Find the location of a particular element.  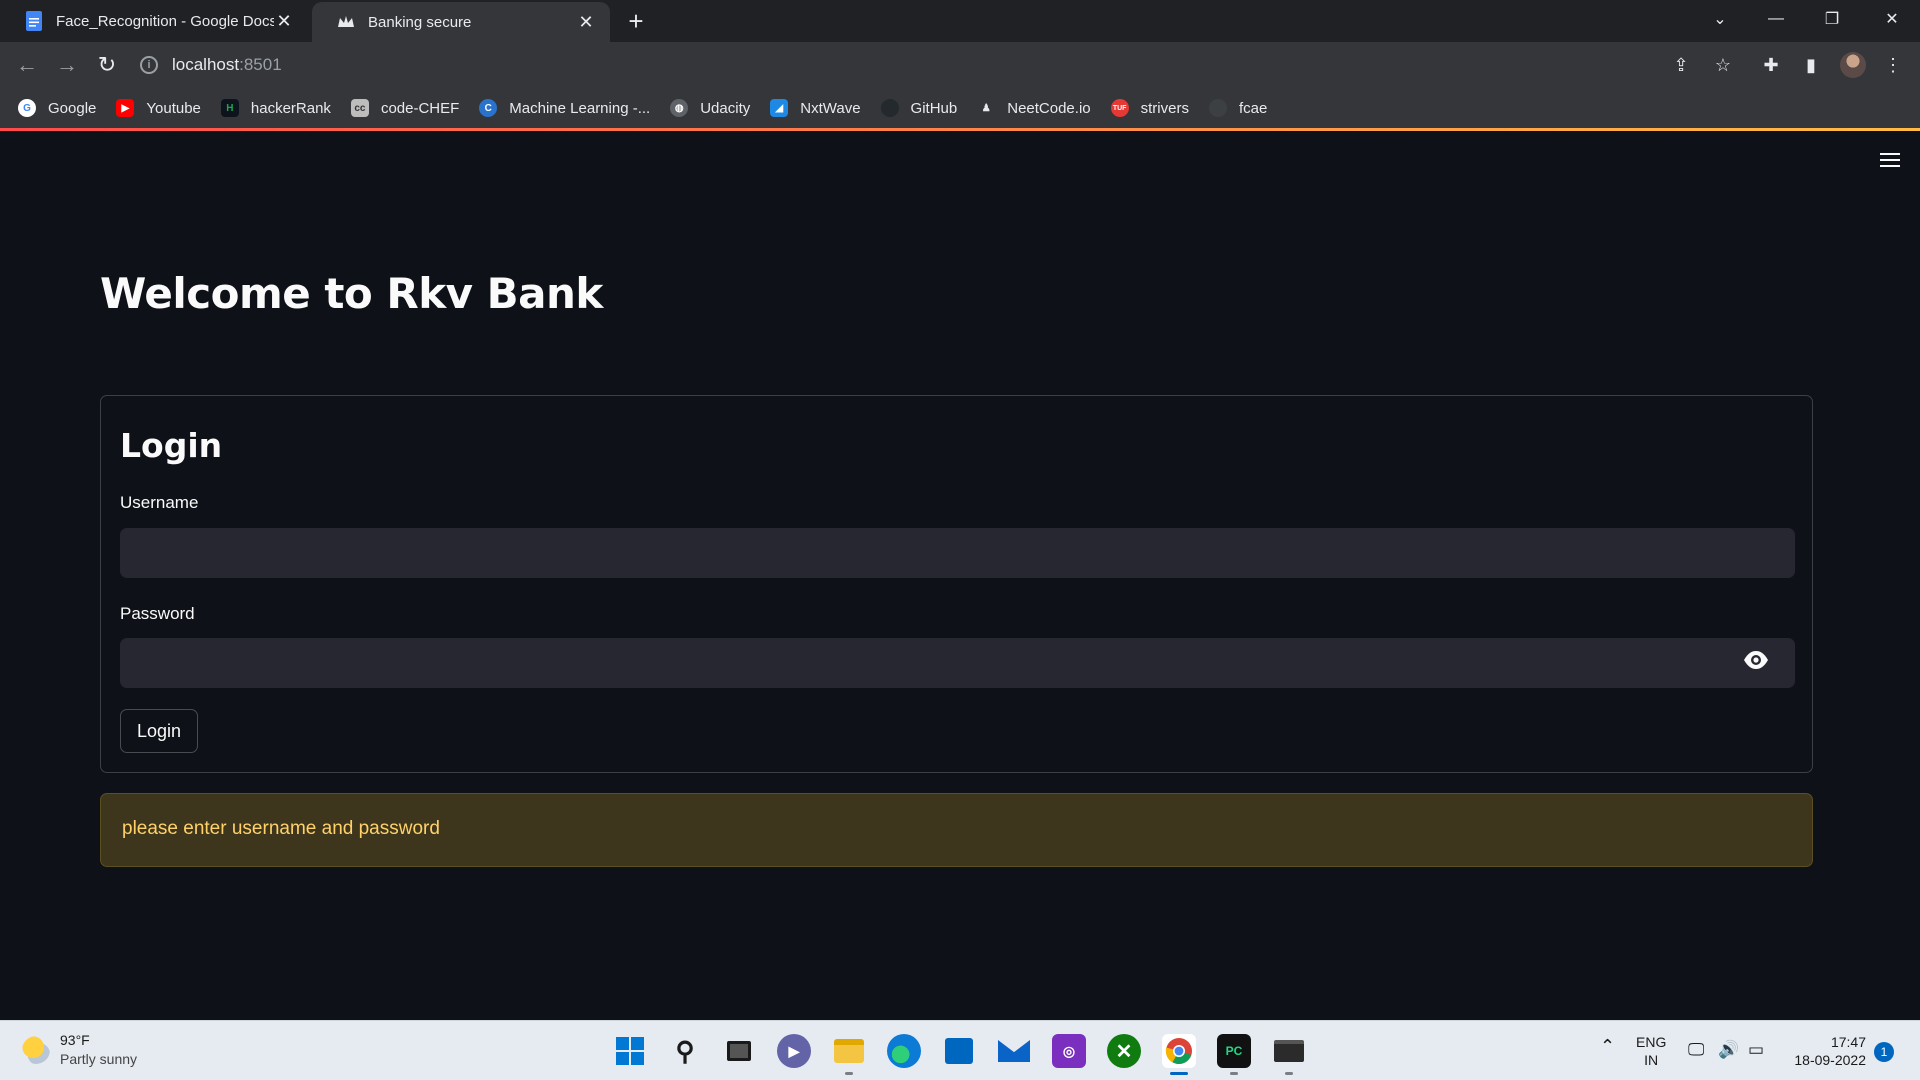

side-panel-icon: ▮ is located at coordinates (1811, 65).